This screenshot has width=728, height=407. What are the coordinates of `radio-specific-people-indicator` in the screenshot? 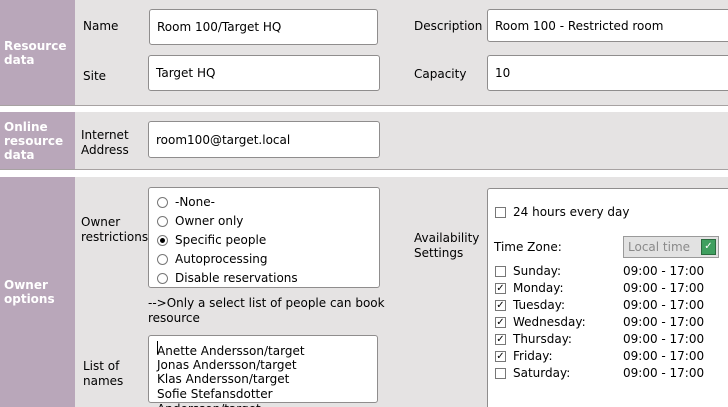 It's located at (162, 240).